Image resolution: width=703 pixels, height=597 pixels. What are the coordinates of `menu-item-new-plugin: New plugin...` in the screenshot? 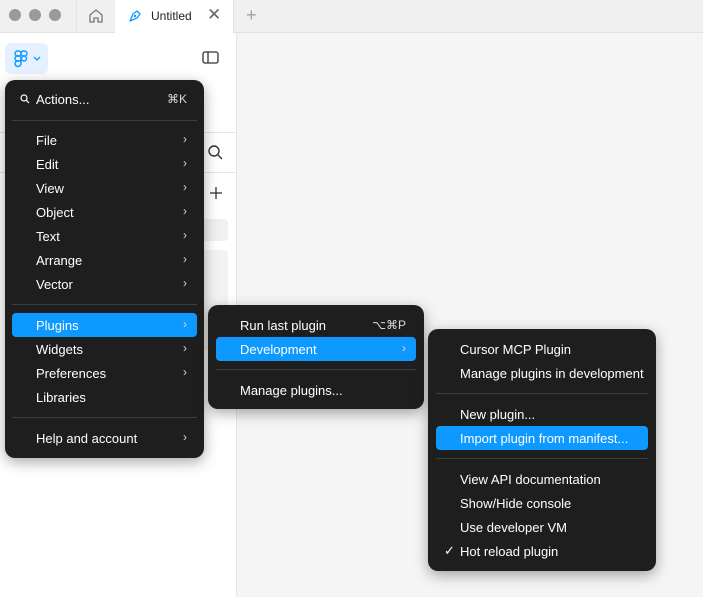 It's located at (542, 414).